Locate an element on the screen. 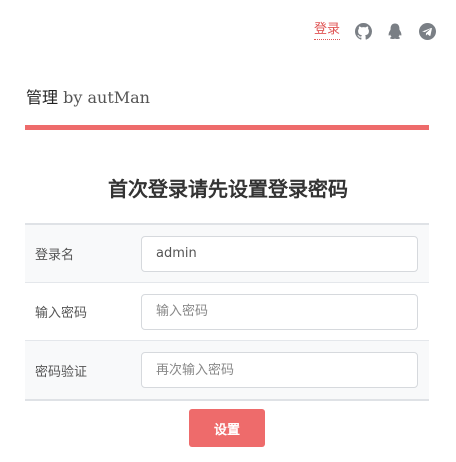 The image size is (456, 462). login-link: 登录 is located at coordinates (326, 31).